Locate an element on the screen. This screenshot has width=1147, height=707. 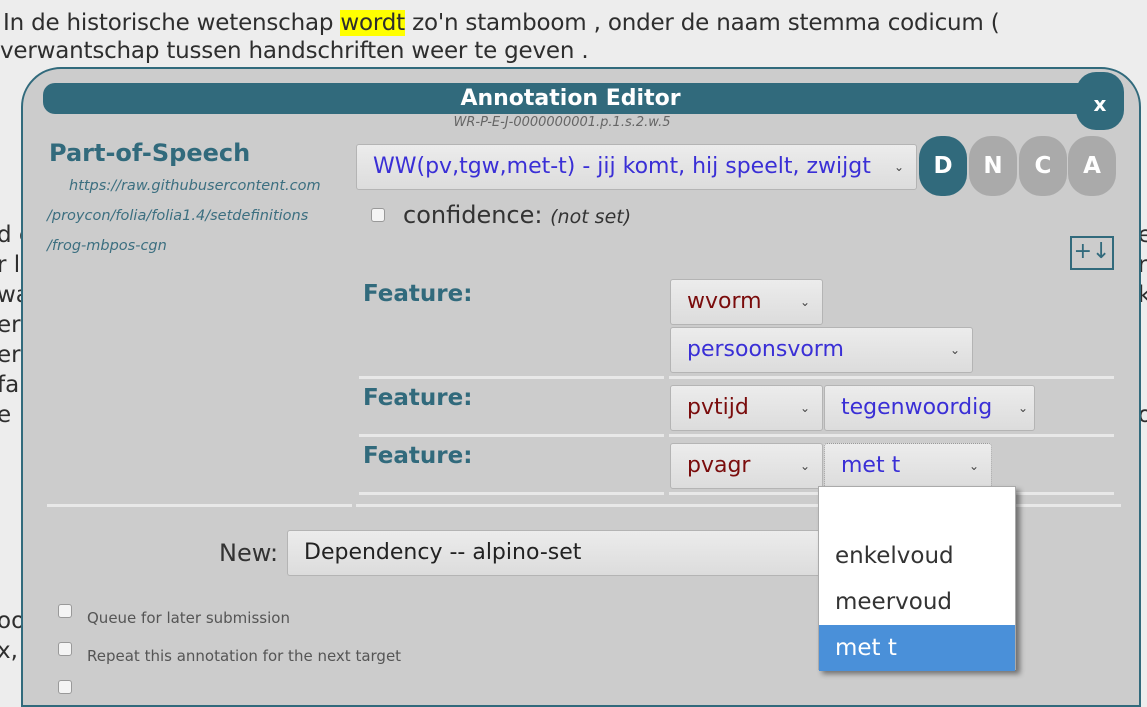
new-annotation-value: Dependency -- alpino-set is located at coordinates (443, 552).